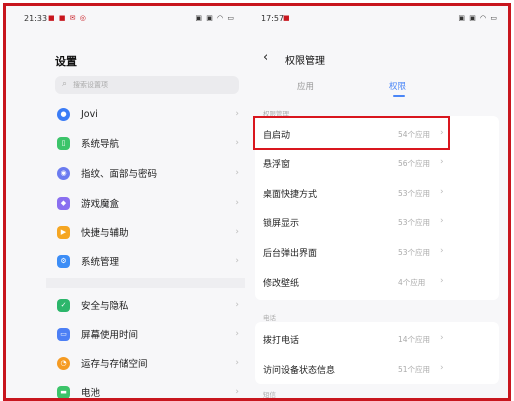 This screenshot has width=514, height=401. What do you see at coordinates (105, 233) in the screenshot?
I see `settings-item-label: 快捷与辅助` at bounding box center [105, 233].